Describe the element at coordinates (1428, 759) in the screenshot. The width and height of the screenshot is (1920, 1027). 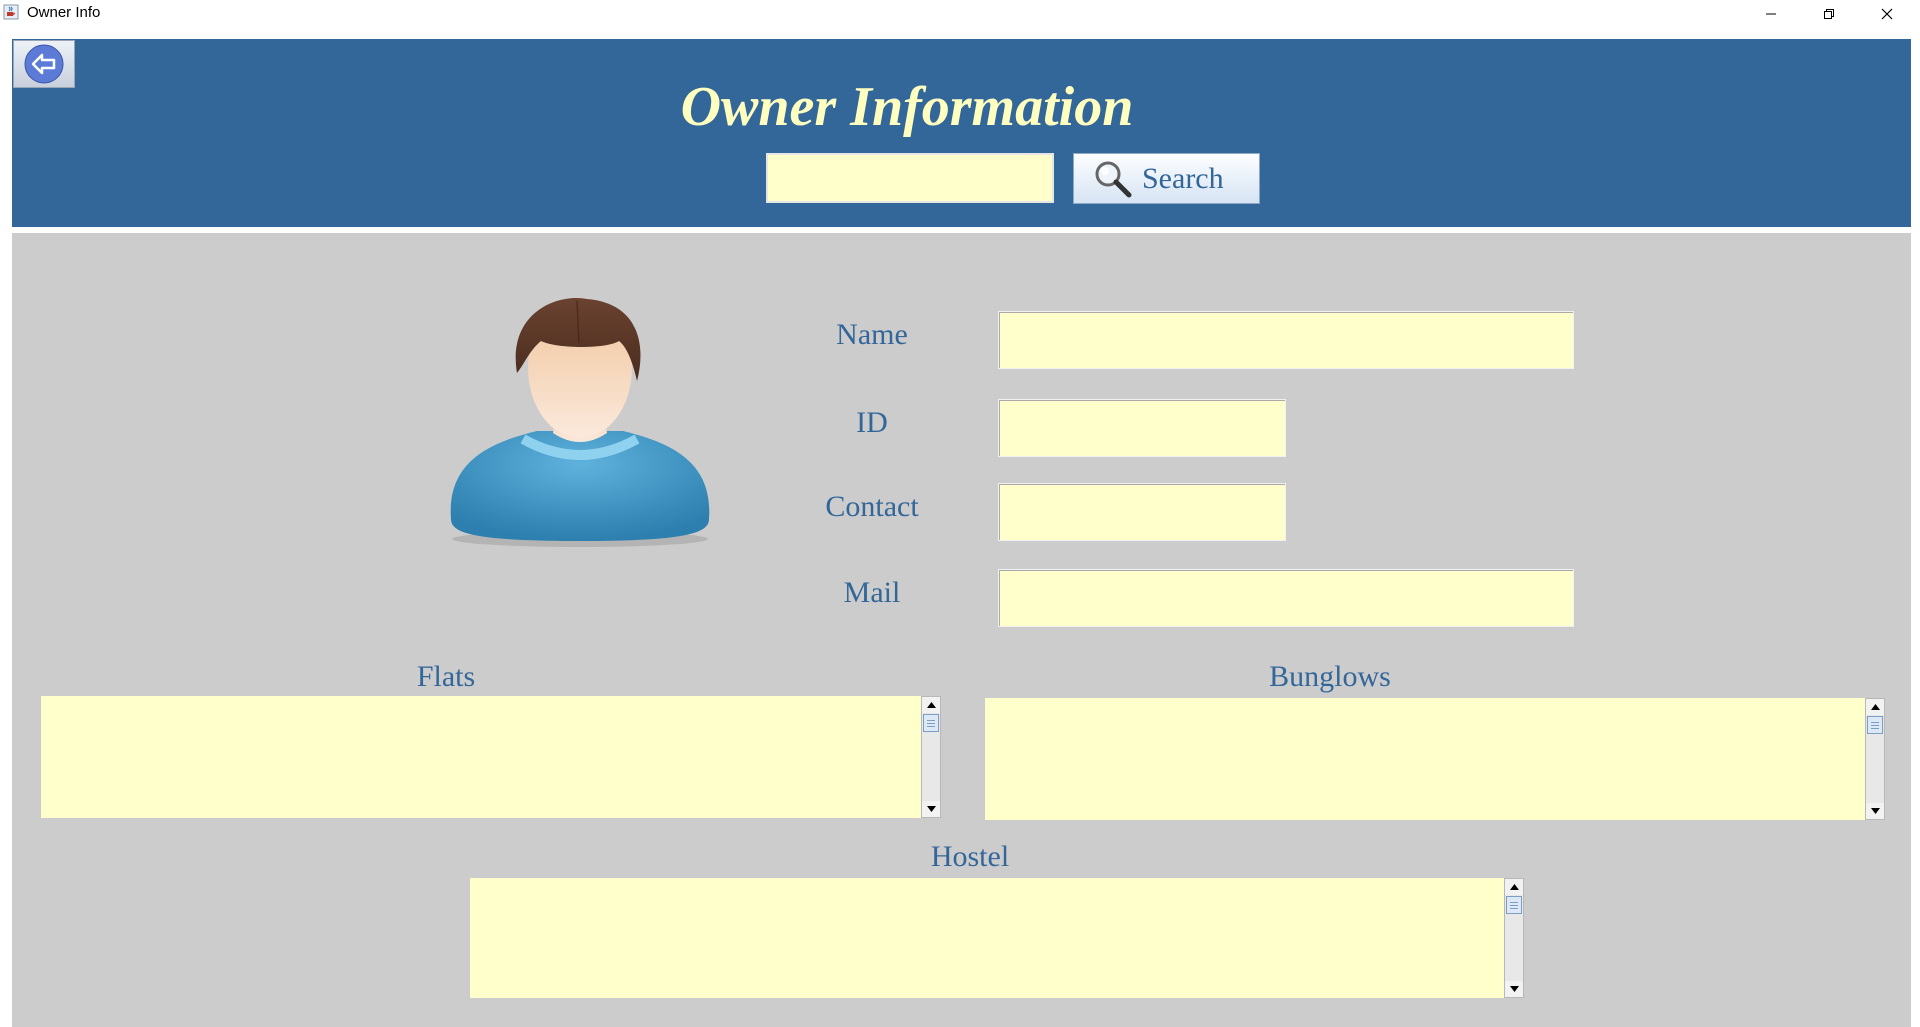
I see `bunglows-text-area` at that location.